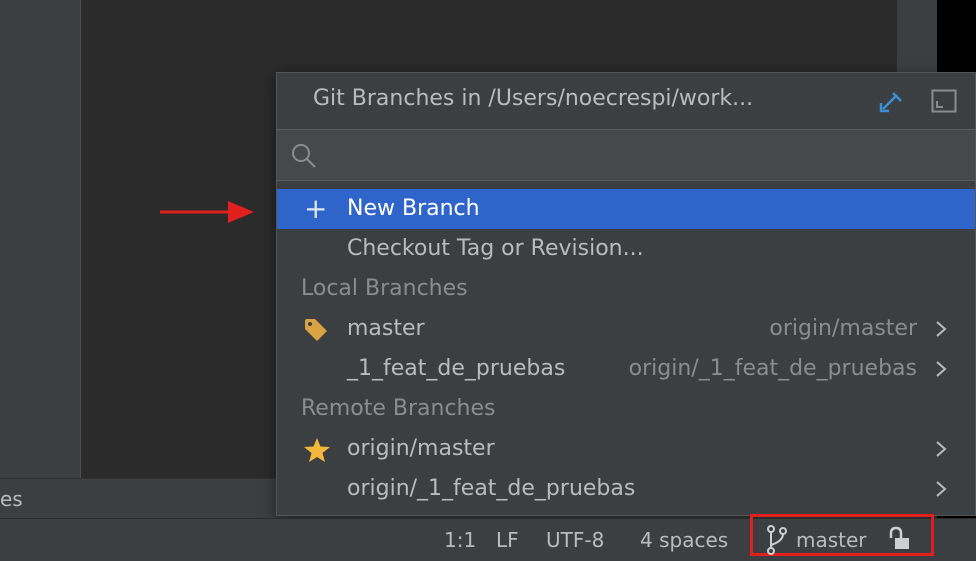 Image resolution: width=976 pixels, height=561 pixels. Describe the element at coordinates (575, 540) in the screenshot. I see `file-encoding: UTF-8` at that location.